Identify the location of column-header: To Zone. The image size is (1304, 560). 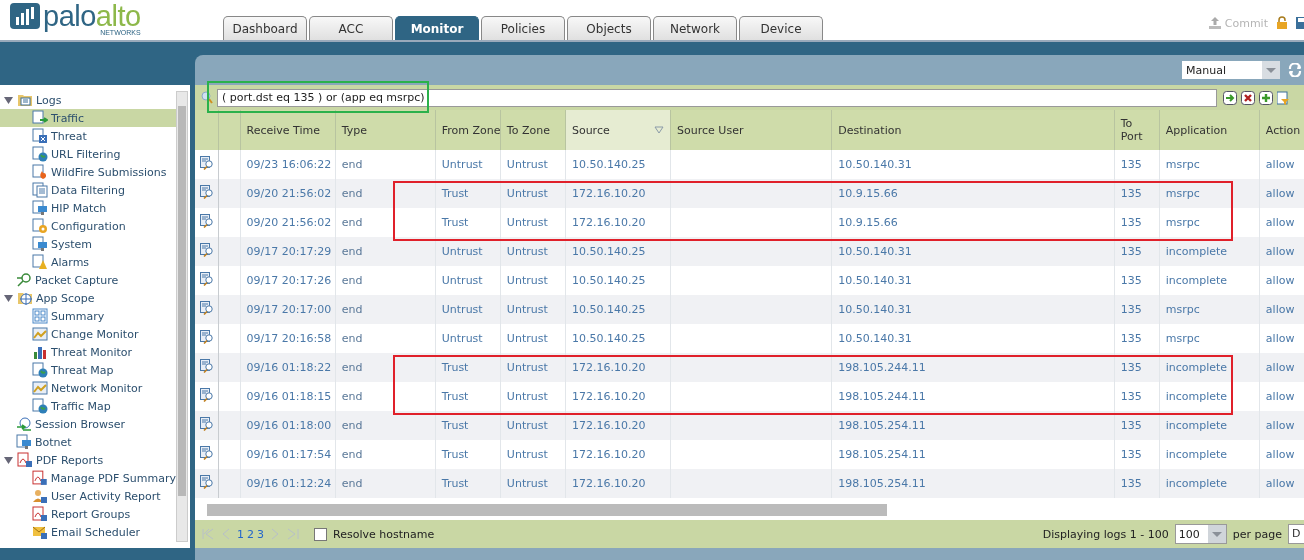
(533, 130).